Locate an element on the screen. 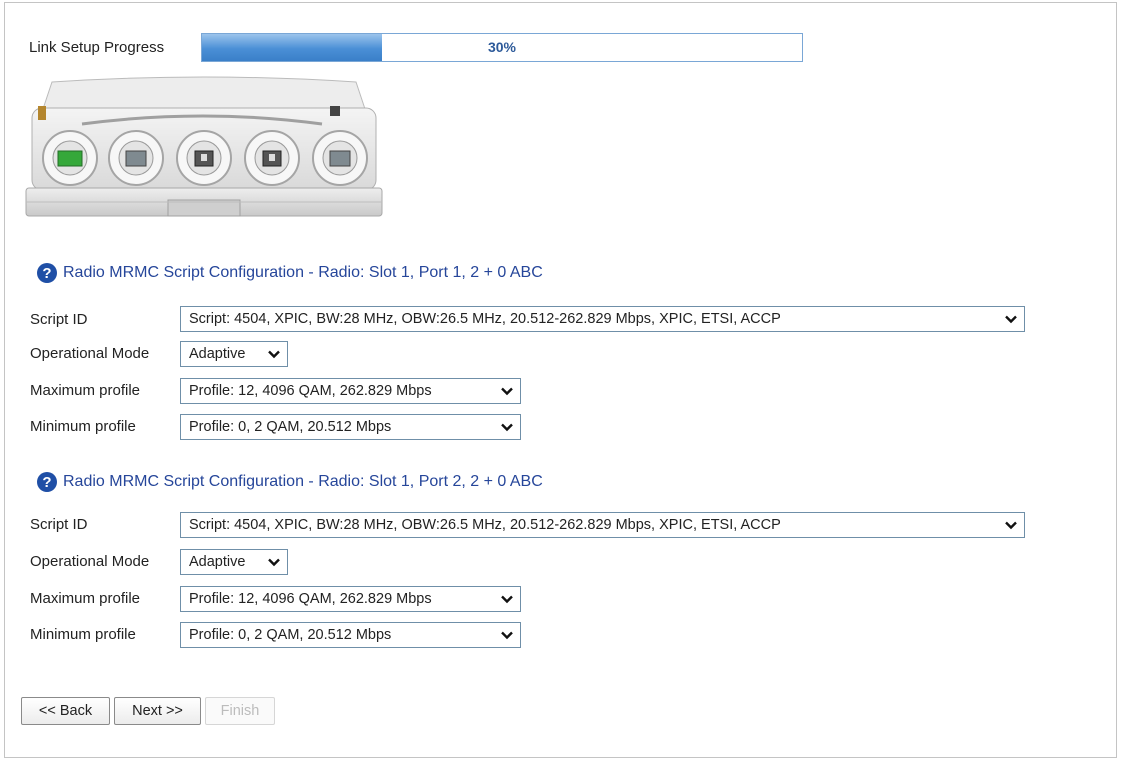  progress-percent: 30% is located at coordinates (502, 47).